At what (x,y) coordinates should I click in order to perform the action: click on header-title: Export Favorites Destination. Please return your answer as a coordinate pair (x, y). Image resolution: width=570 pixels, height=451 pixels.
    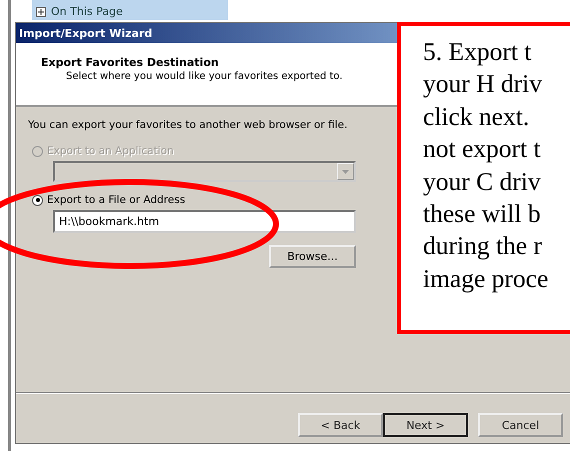
    Looking at the image, I should click on (130, 62).